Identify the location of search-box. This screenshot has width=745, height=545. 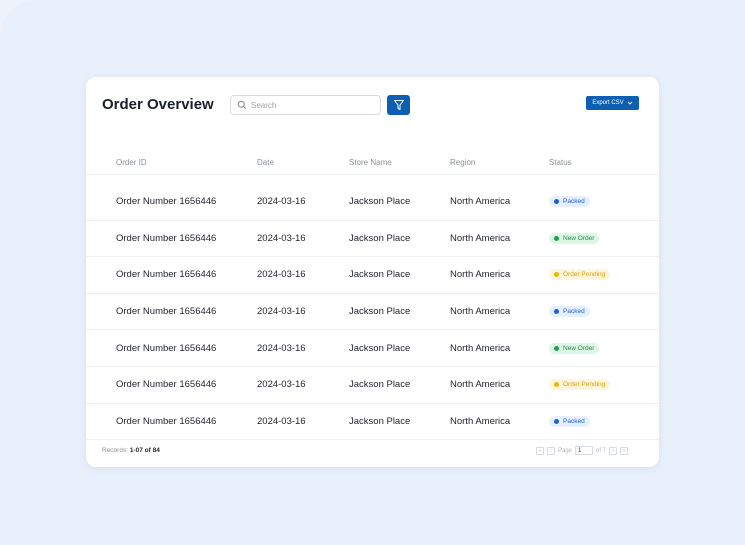
(305, 105).